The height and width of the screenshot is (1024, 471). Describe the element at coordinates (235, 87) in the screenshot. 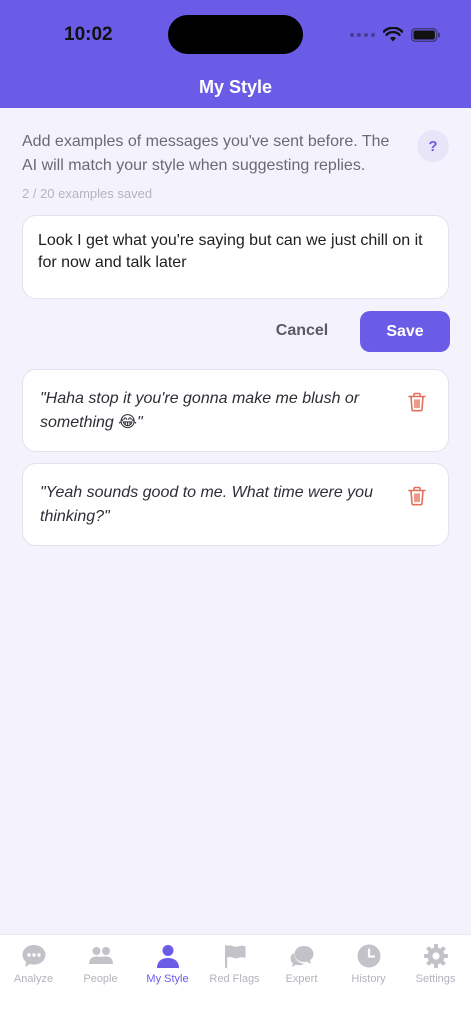

I see `page-title: My Style` at that location.